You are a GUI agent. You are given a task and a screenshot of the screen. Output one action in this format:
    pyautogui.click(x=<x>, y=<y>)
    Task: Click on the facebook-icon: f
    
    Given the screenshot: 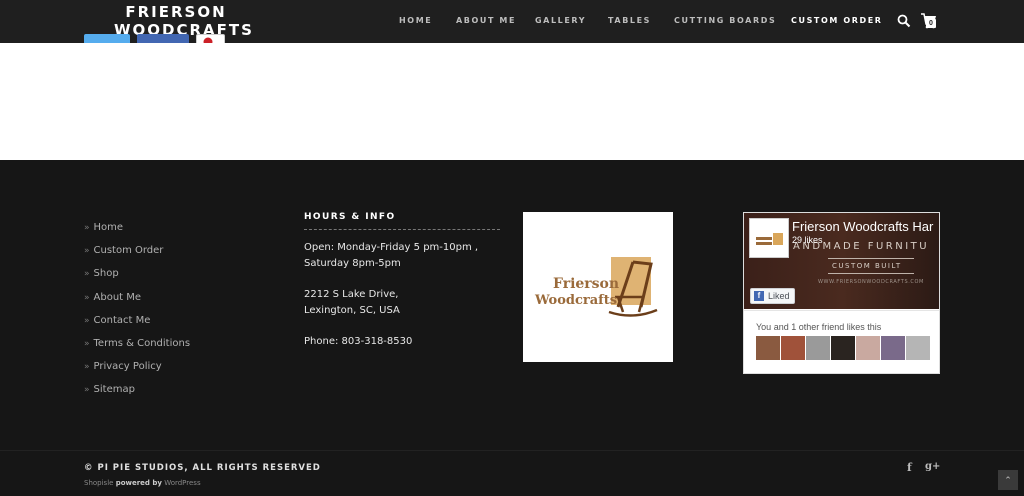 What is the action you would take?
    pyautogui.click(x=909, y=467)
    